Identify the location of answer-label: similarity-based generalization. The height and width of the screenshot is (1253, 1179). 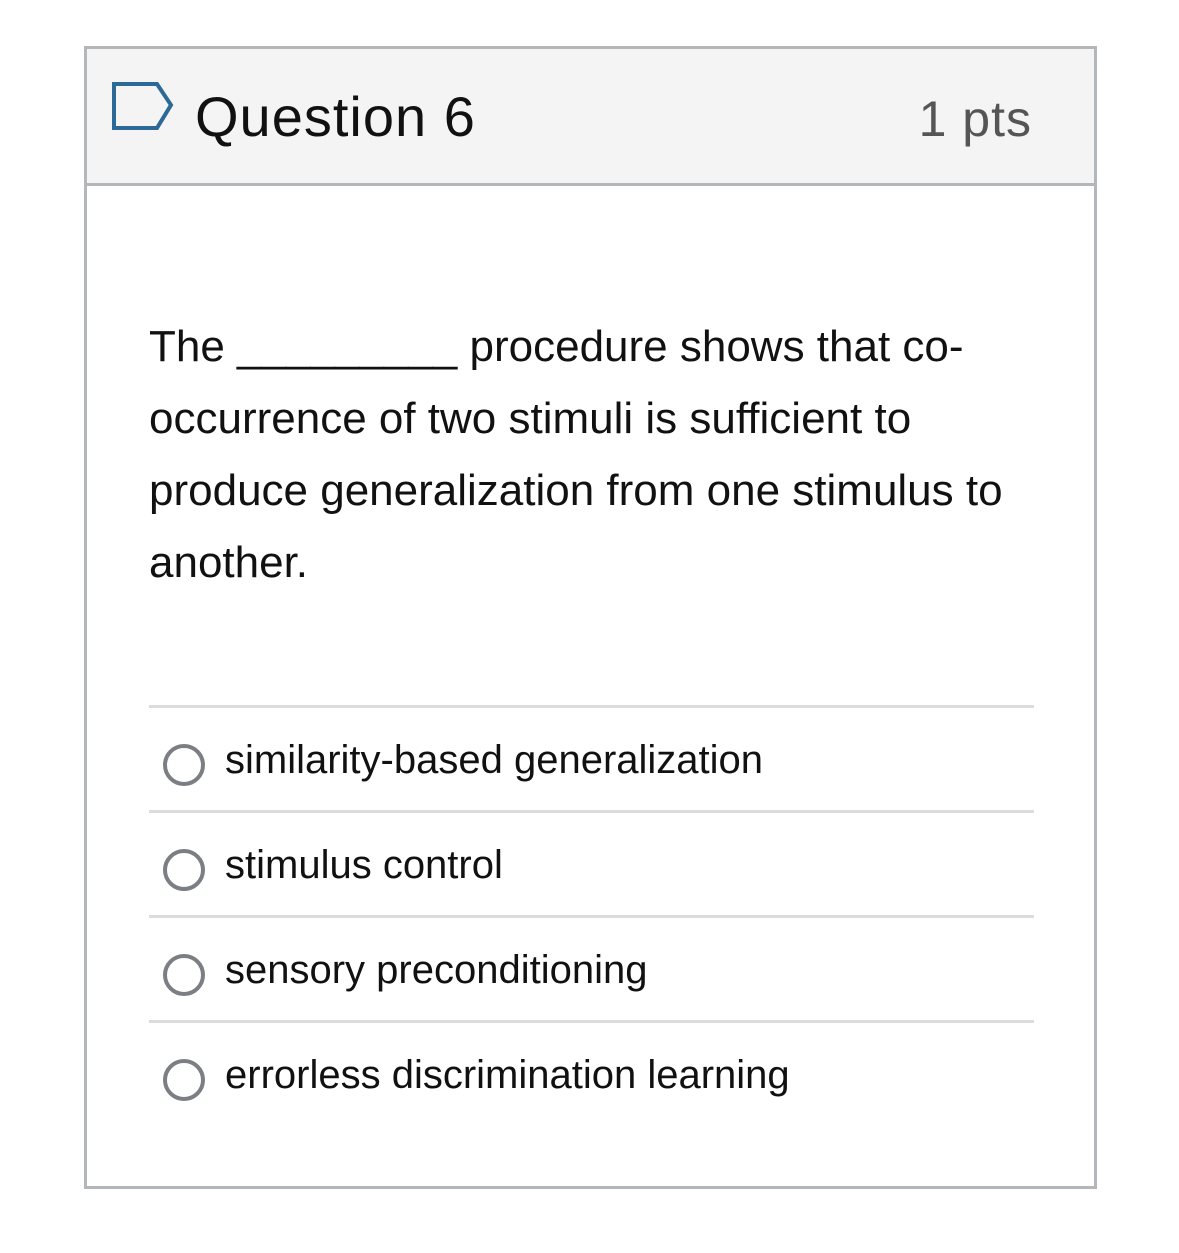
(494, 760).